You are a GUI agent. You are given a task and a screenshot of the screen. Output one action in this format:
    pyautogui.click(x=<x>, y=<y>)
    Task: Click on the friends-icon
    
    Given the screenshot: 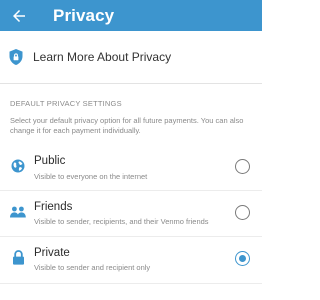 What is the action you would take?
    pyautogui.click(x=18, y=212)
    